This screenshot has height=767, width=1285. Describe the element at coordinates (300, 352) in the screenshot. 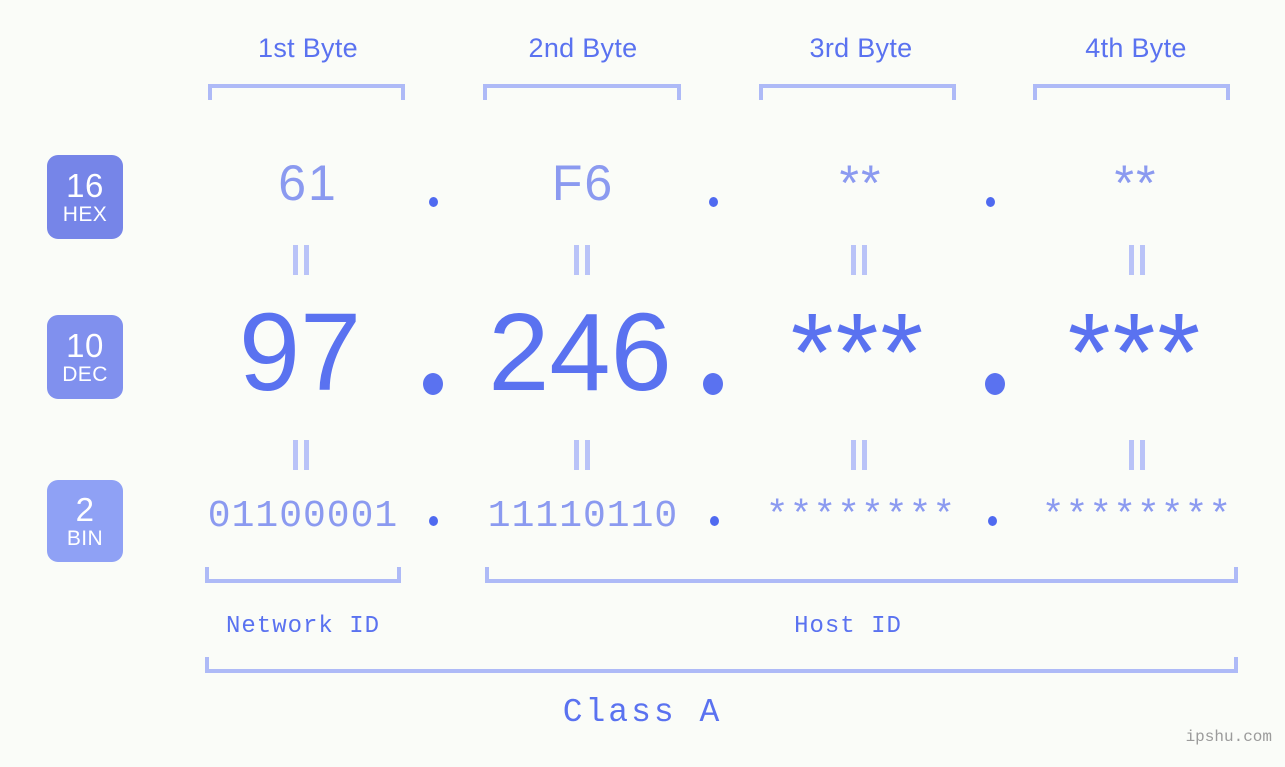

I see `dec-octet-1: 97` at that location.